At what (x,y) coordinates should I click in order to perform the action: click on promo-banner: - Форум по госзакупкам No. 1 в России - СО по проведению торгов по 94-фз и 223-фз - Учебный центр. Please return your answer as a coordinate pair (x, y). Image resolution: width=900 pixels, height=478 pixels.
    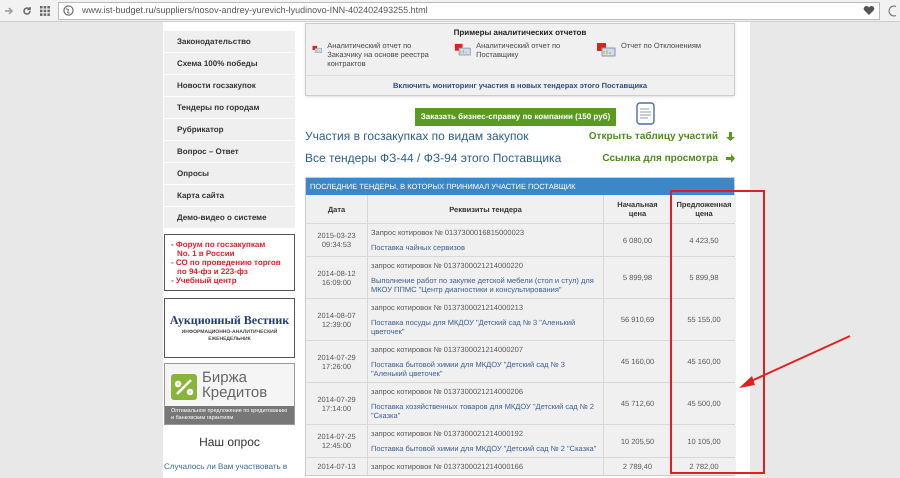
    Looking at the image, I should click on (229, 262).